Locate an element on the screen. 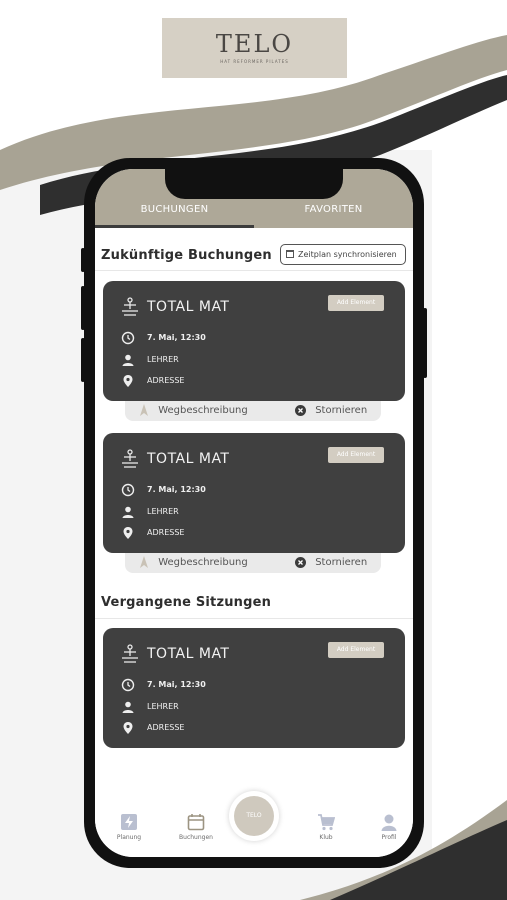 Image resolution: width=507 pixels, height=900 pixels. tab-buchungen: BUCHUNGEN is located at coordinates (174, 209).